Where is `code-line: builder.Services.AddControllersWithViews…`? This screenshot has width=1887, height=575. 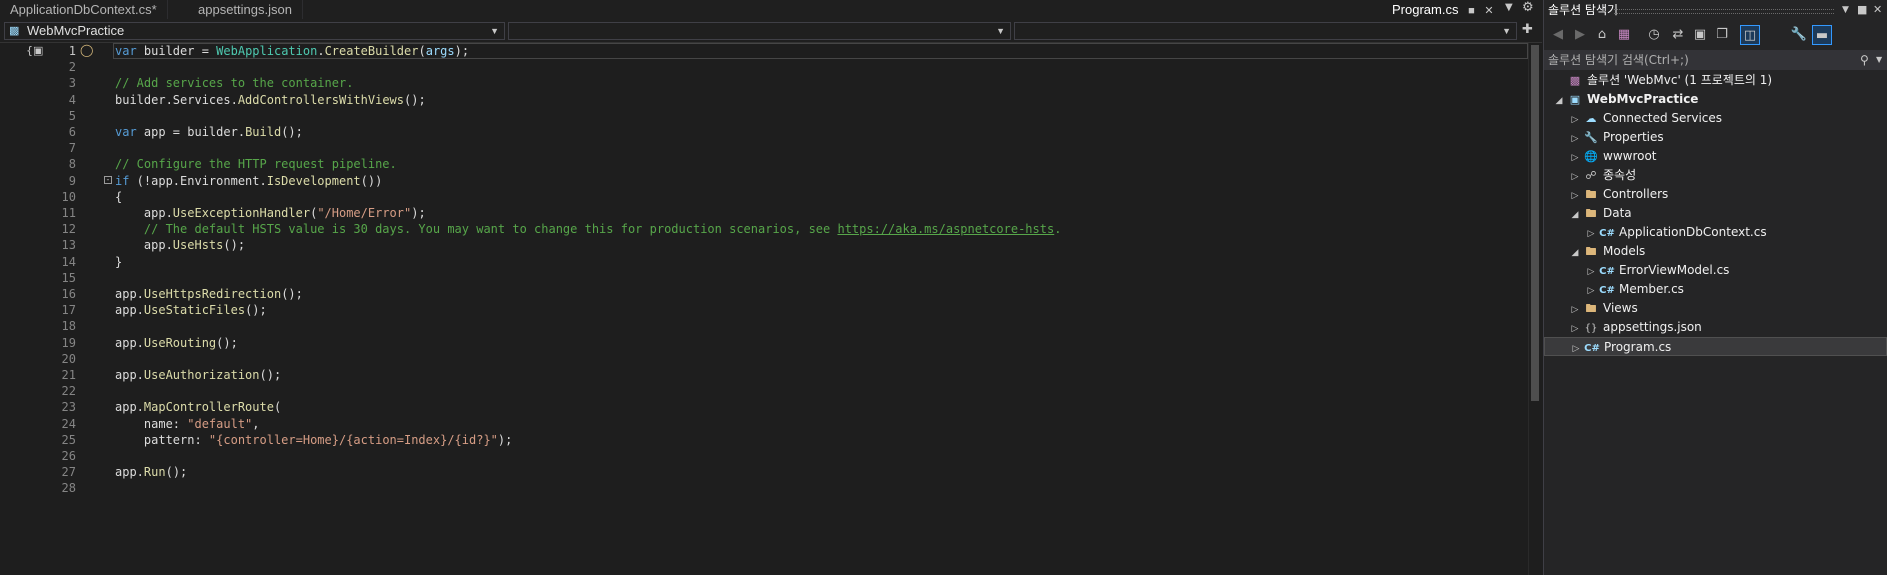 code-line: builder.Services.AddControllersWithViews… is located at coordinates (270, 100).